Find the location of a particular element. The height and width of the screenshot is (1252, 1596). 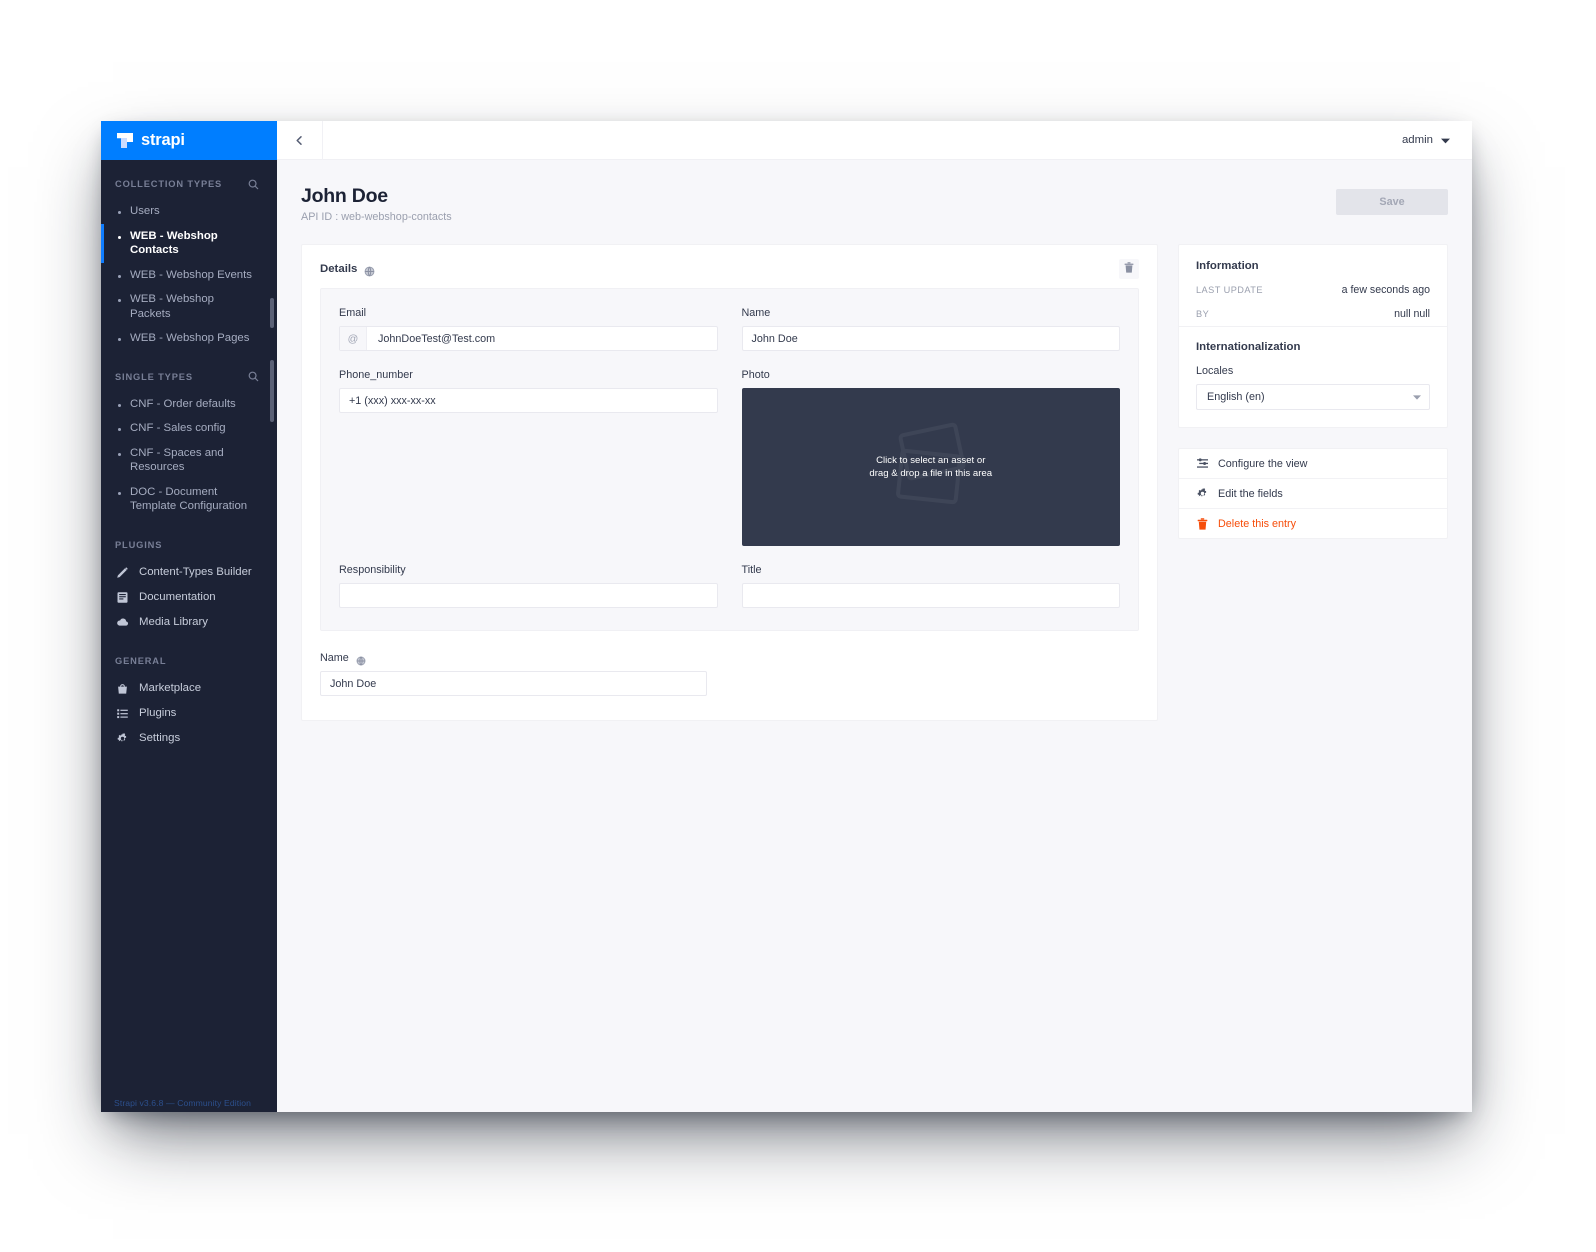

sidebar-item-label: CNF - Spaces and Resources is located at coordinates (177, 460).